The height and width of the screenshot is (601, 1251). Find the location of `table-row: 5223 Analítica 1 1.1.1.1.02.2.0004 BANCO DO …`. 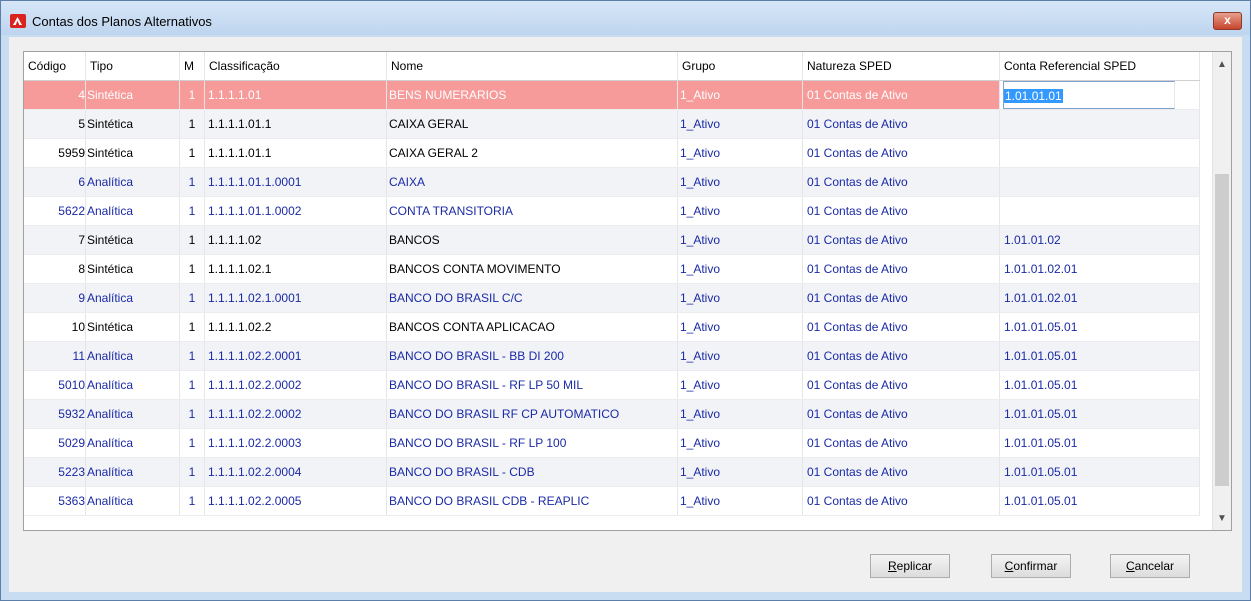

table-row: 5223 Analítica 1 1.1.1.1.02.2.0004 BANCO DO … is located at coordinates (612, 472).